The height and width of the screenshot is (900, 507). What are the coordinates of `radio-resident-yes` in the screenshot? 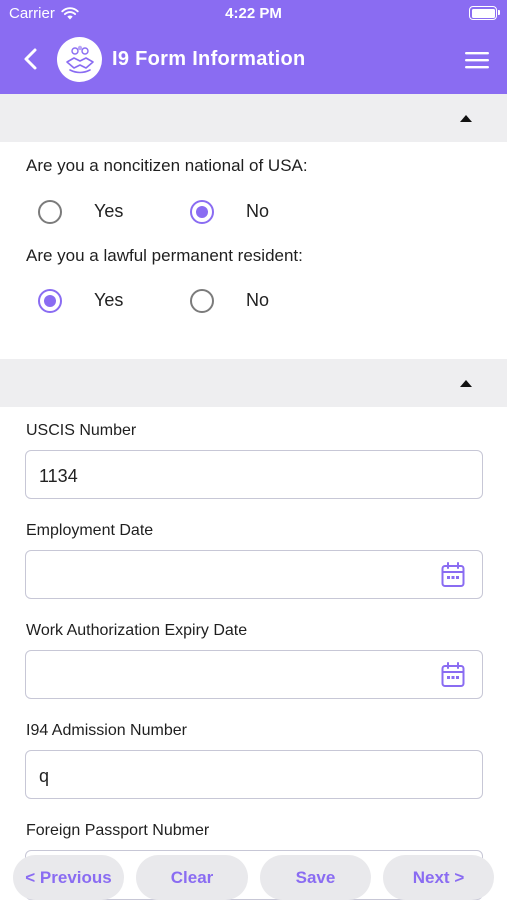 It's located at (50, 301).